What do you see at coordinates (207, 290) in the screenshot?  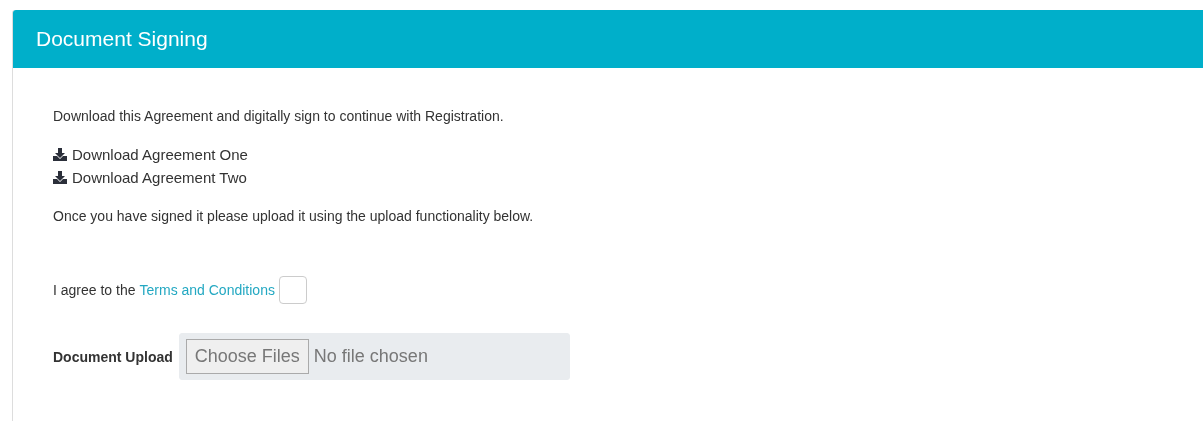 I see `terms-link: Terms and Conditions` at bounding box center [207, 290].